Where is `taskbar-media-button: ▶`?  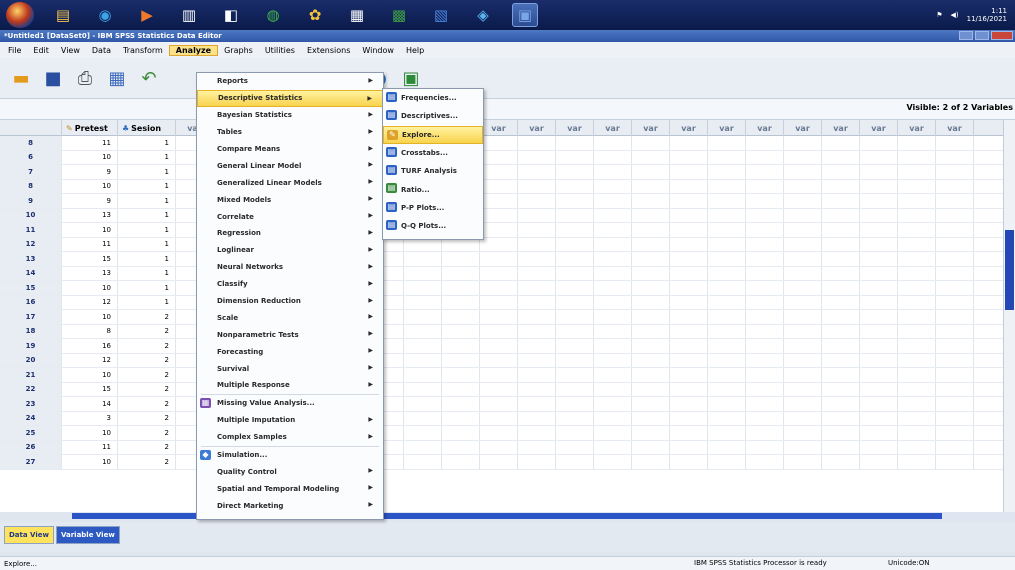 taskbar-media-button: ▶ is located at coordinates (147, 15).